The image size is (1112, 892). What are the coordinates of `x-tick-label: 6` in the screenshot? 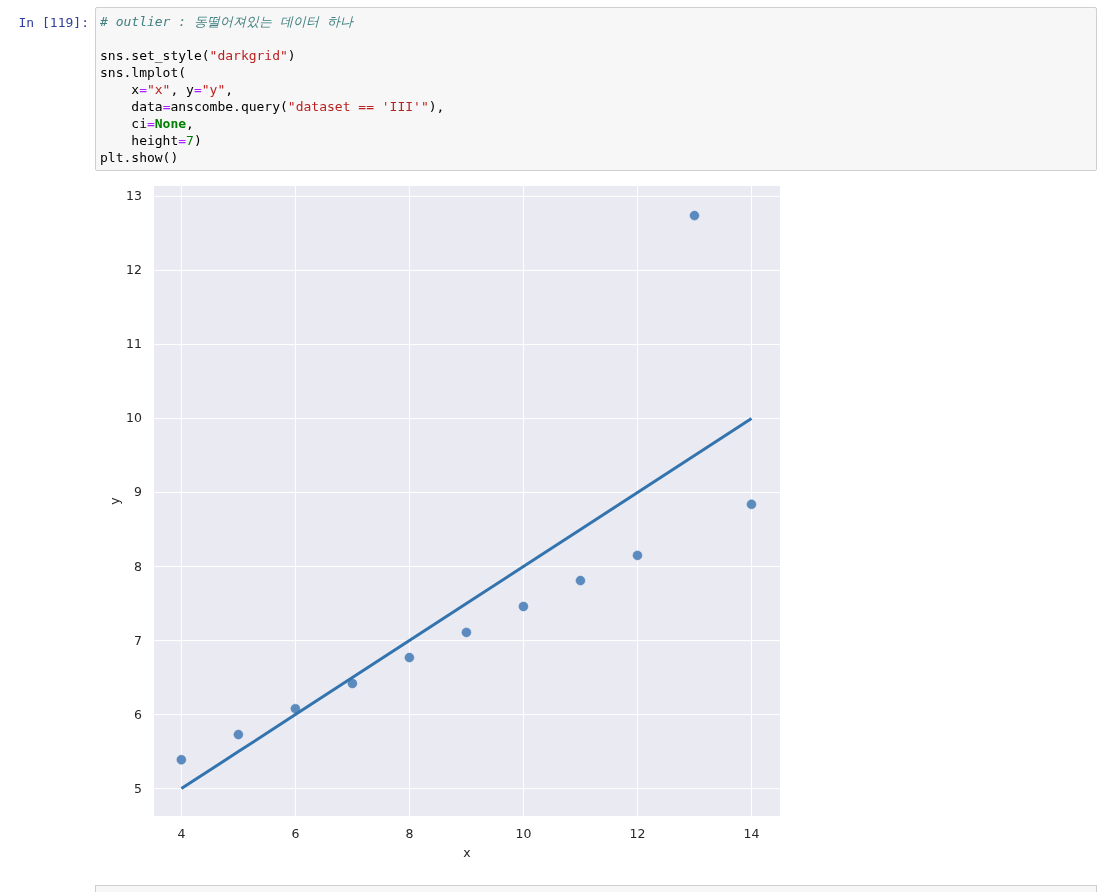 It's located at (295, 833).